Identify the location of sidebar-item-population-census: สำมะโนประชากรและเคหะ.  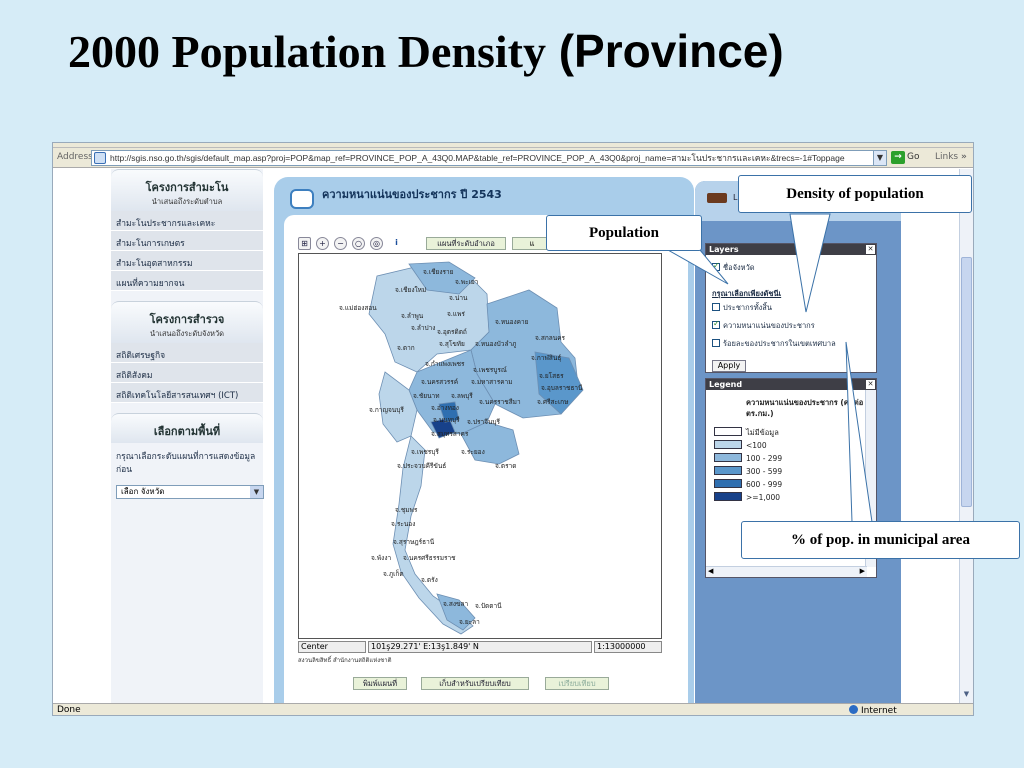
(187, 221).